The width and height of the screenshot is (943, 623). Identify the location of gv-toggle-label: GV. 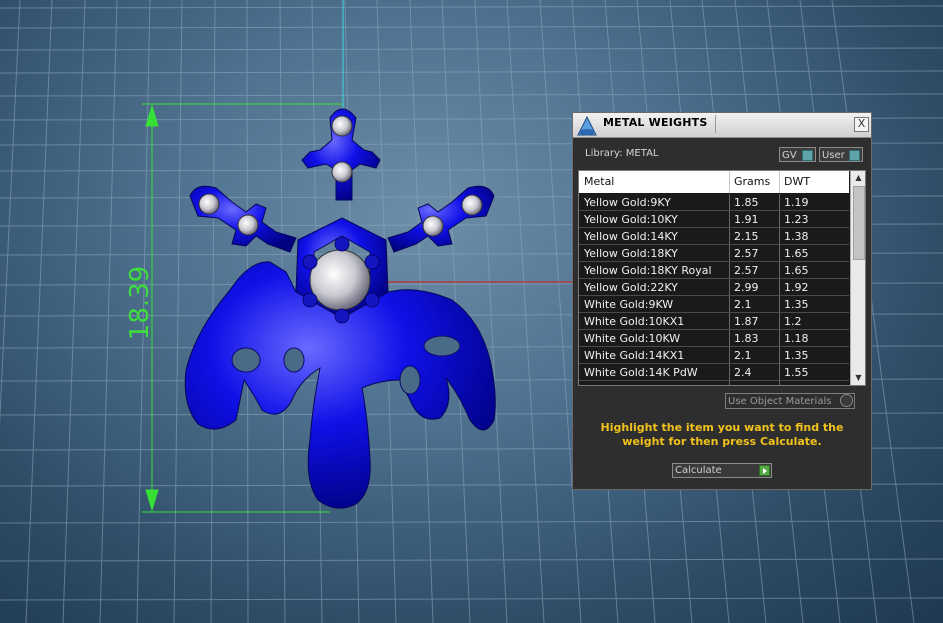
(789, 155).